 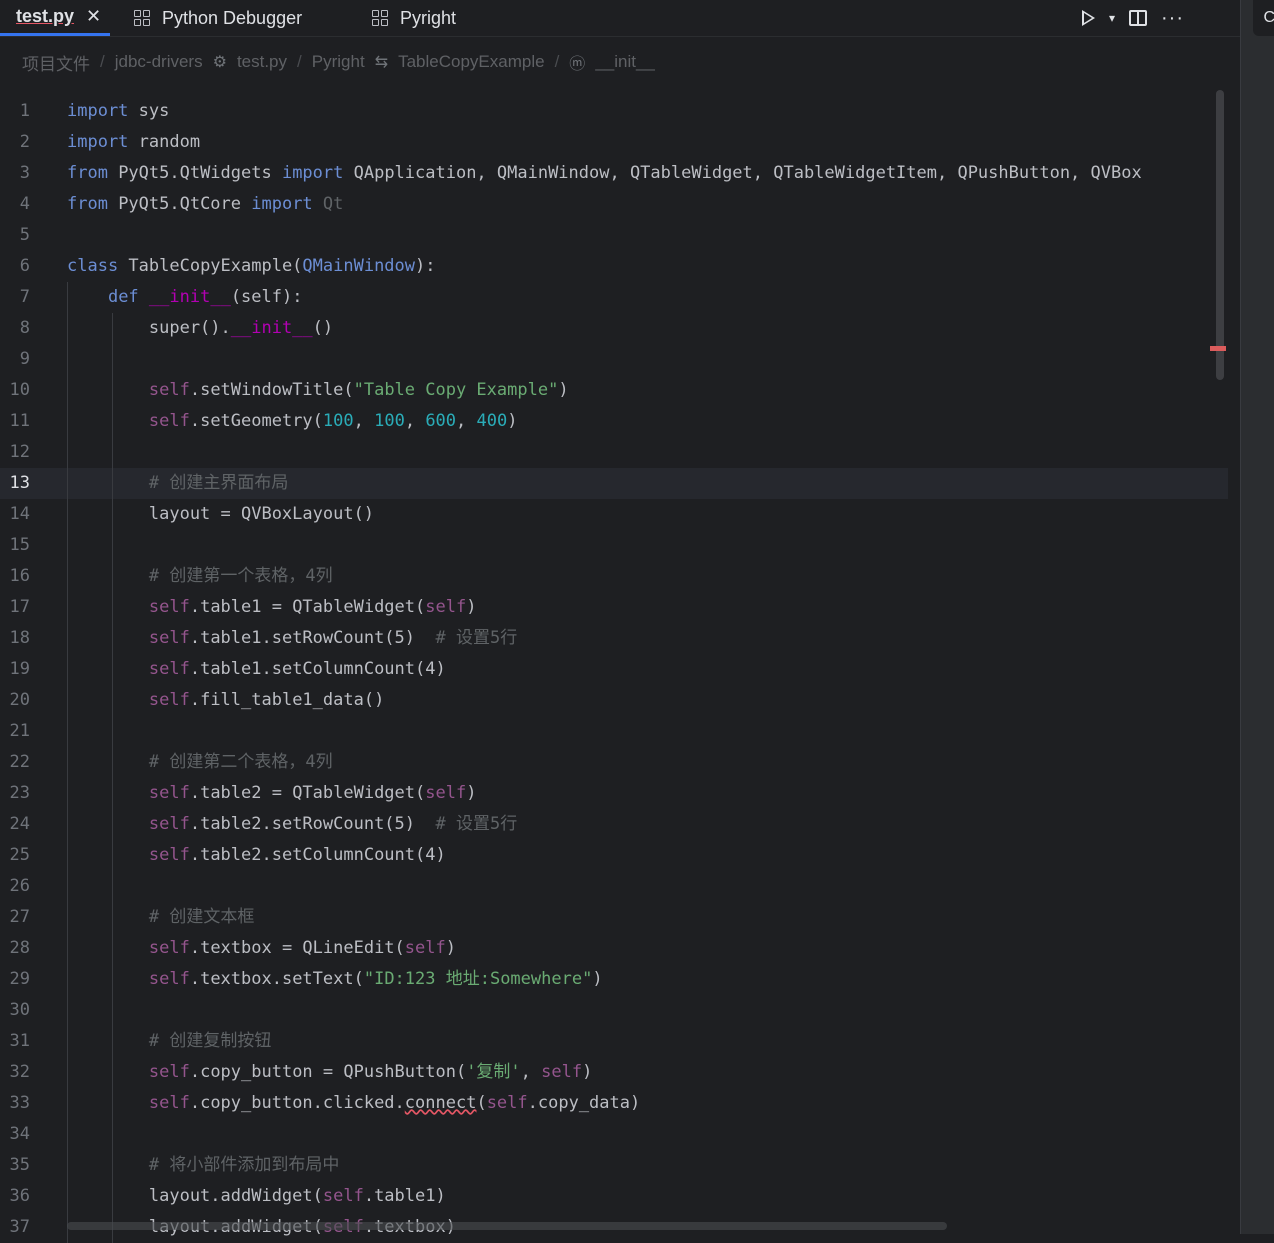 What do you see at coordinates (251, 266) in the screenshot?
I see `code-text: class TableCopyExample(QMainWindow):` at bounding box center [251, 266].